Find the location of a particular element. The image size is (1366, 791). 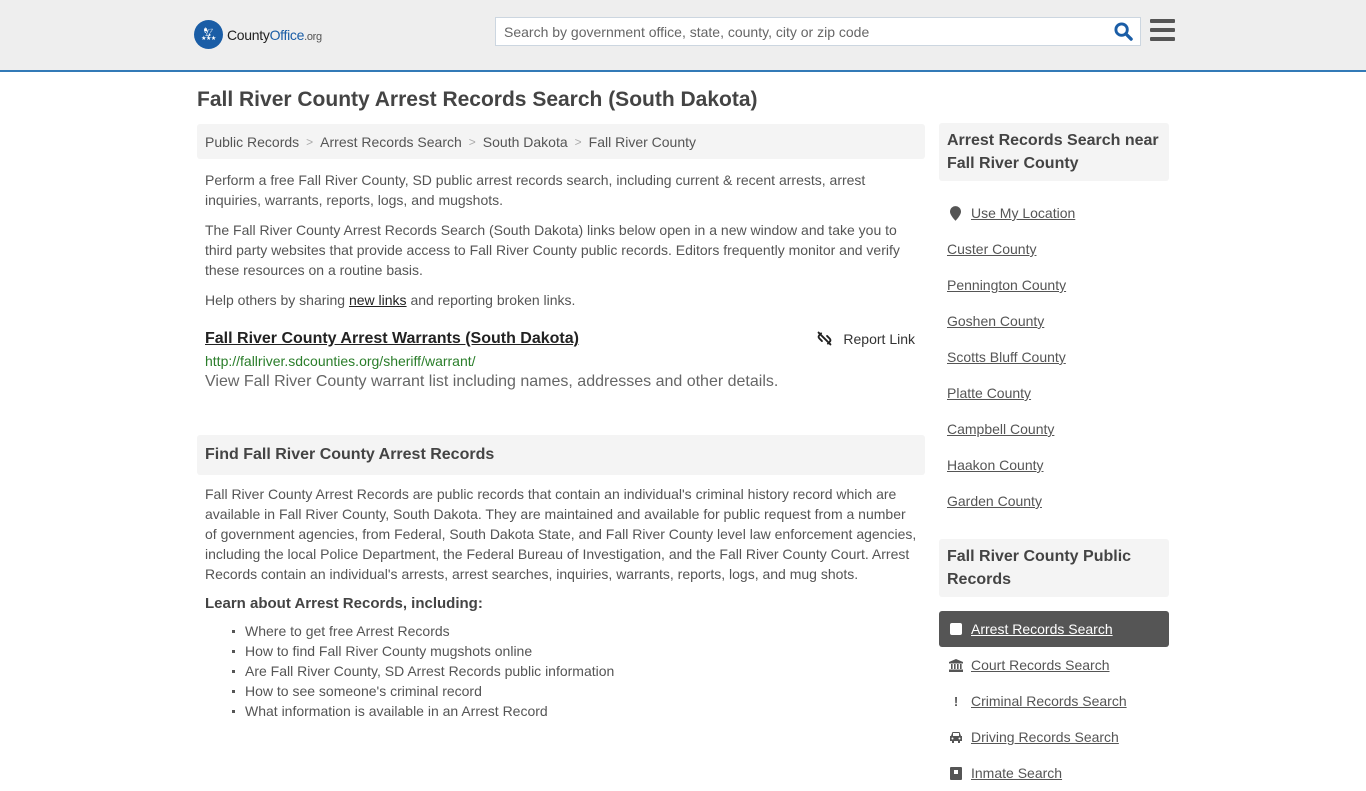

search-bar is located at coordinates (818, 31).